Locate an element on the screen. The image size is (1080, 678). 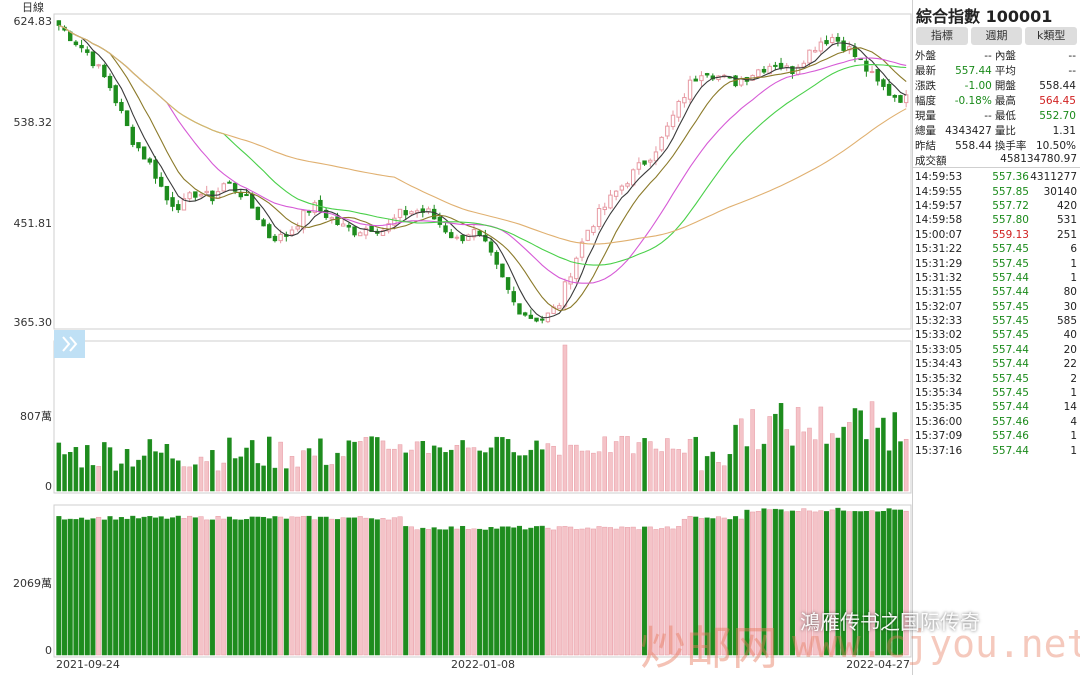
kline-type-button: k類型 is located at coordinates (1051, 36).